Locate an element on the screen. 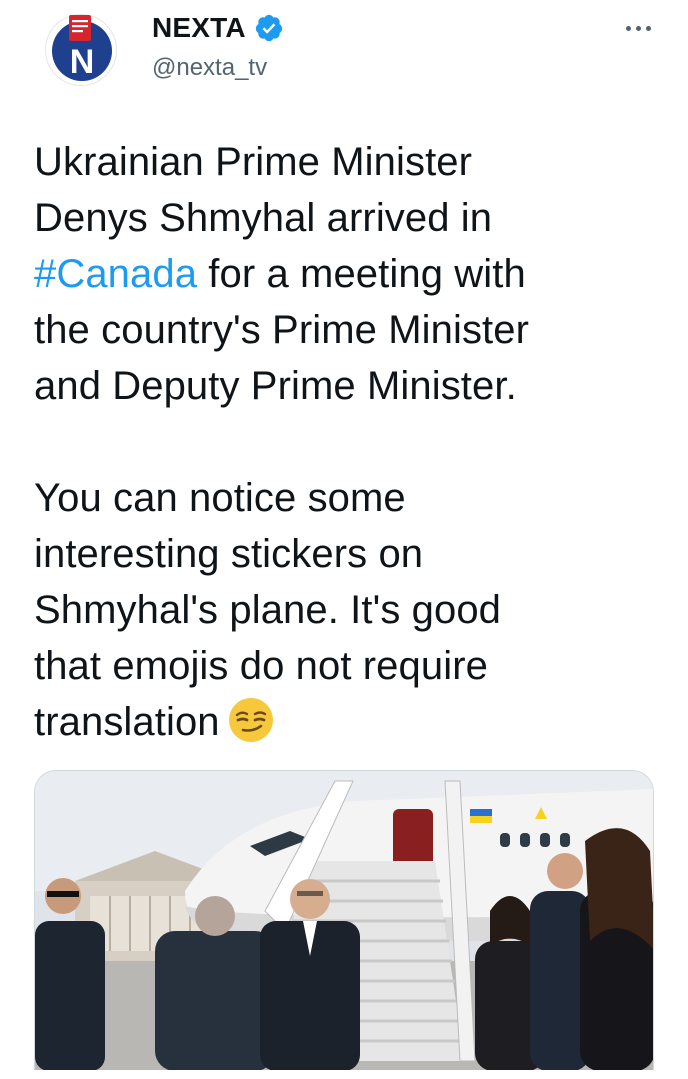  hashtag-link: #Canada is located at coordinates (115, 274).